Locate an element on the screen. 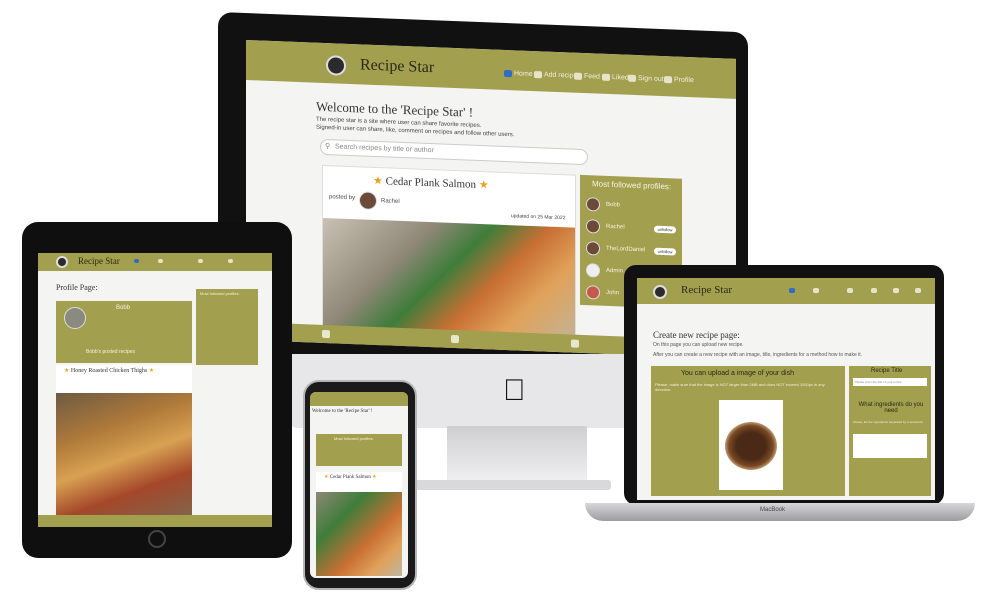 The height and width of the screenshot is (597, 1000). ingredients-label: What ingredients do you need is located at coordinates (891, 408).